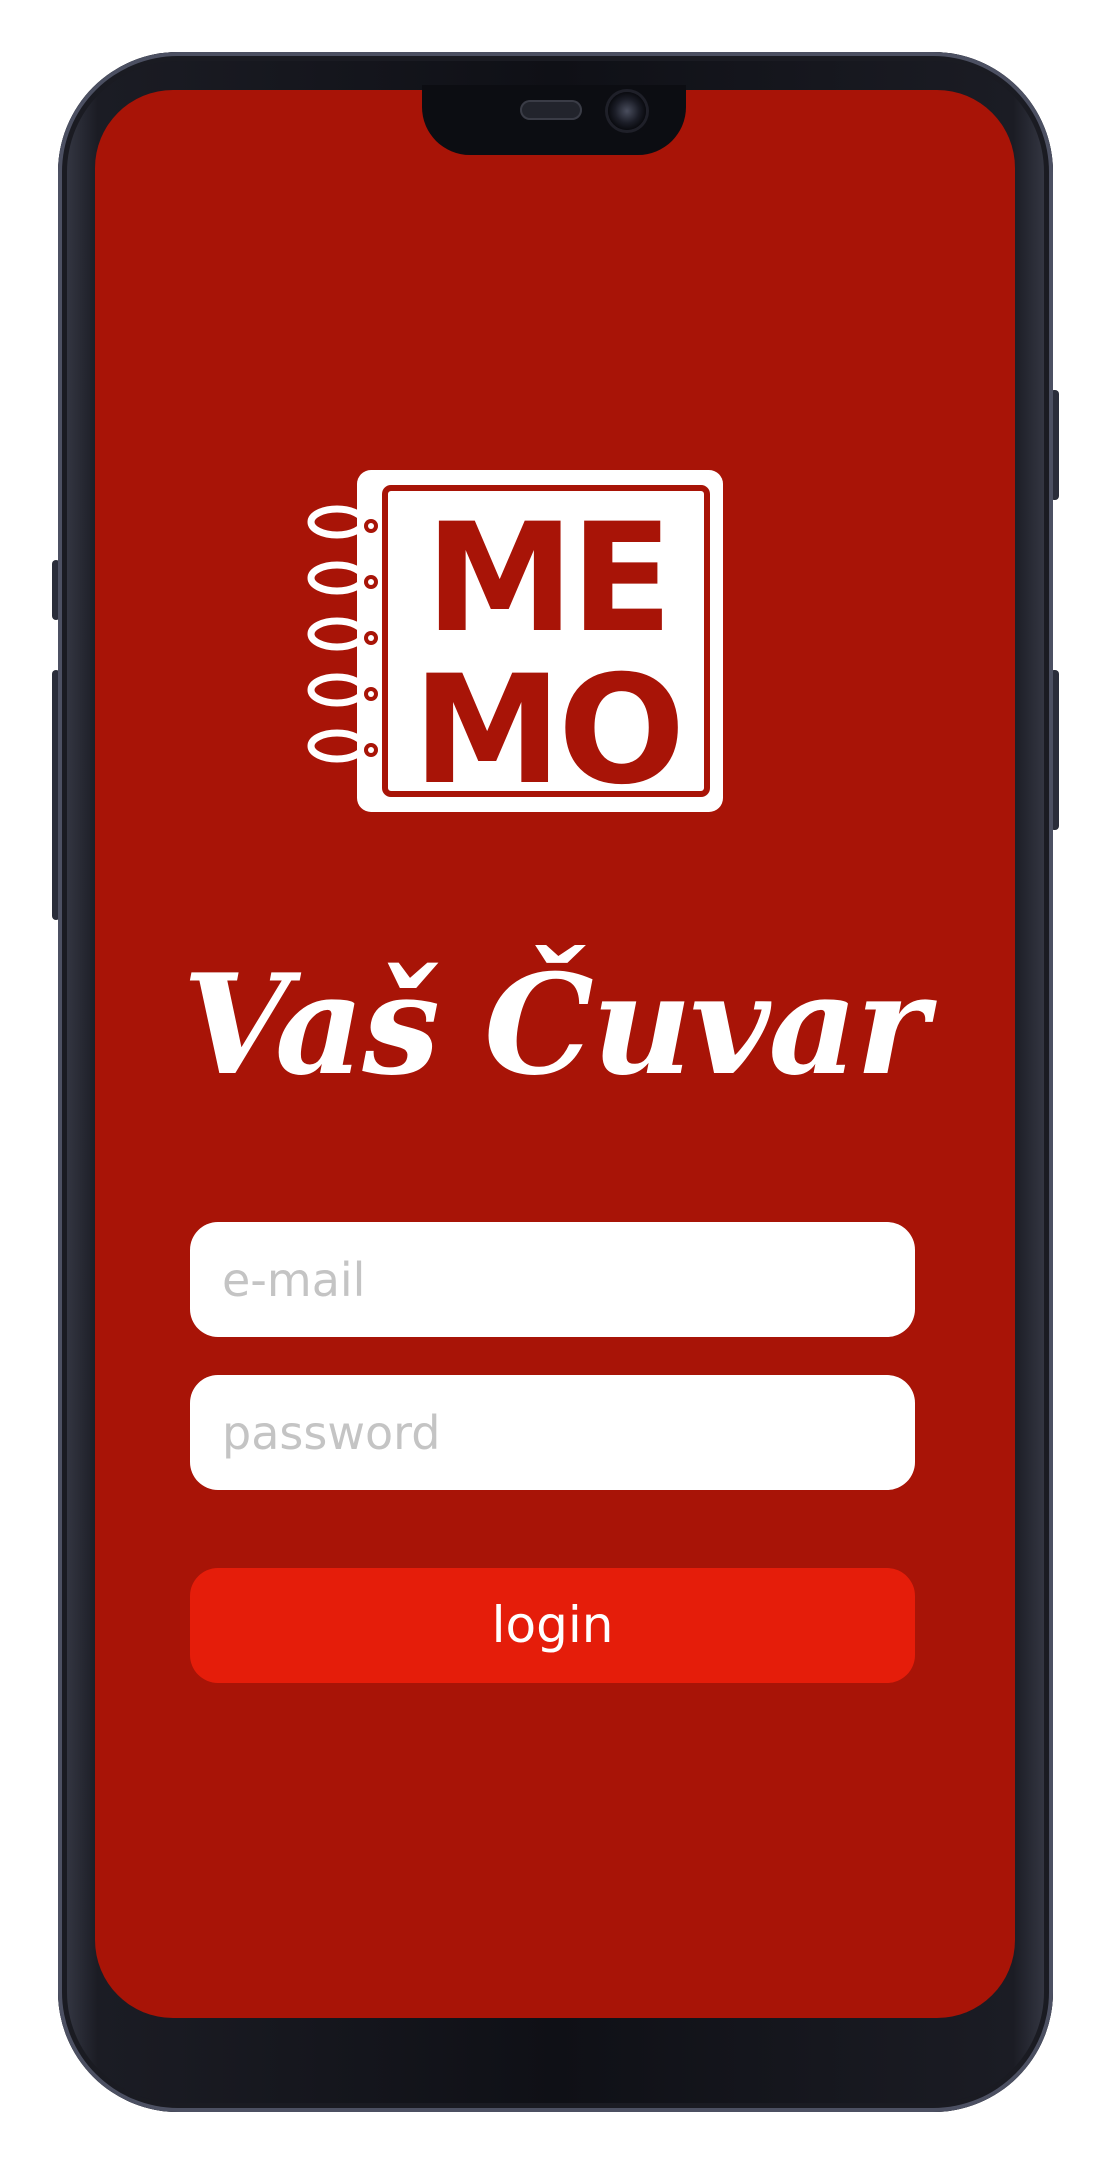 The height and width of the screenshot is (2164, 1109). I want to click on memo-logo: ME MO, so click(515, 641).